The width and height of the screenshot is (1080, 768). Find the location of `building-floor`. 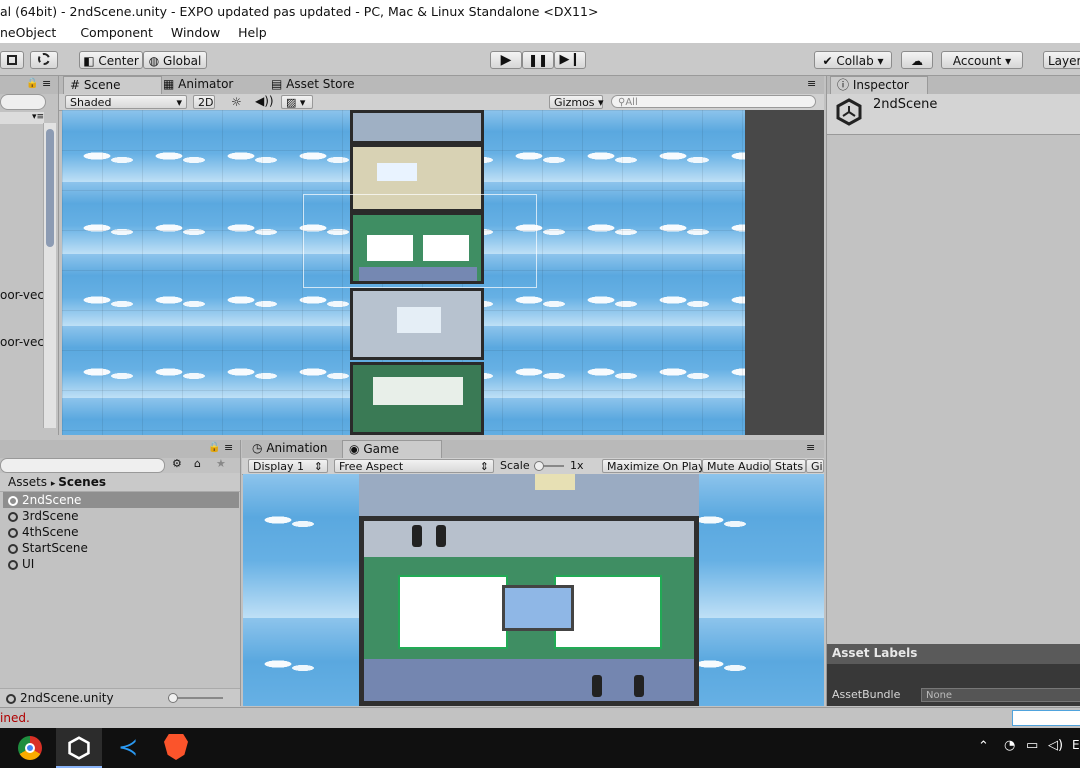

building-floor is located at coordinates (417, 398).